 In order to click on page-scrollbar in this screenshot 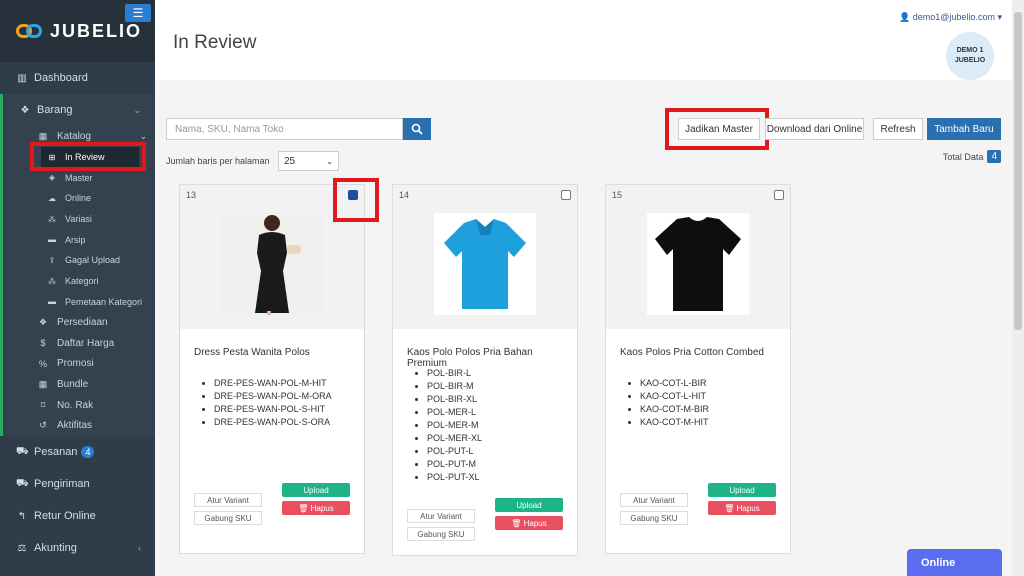, I will do `click(1018, 288)`.